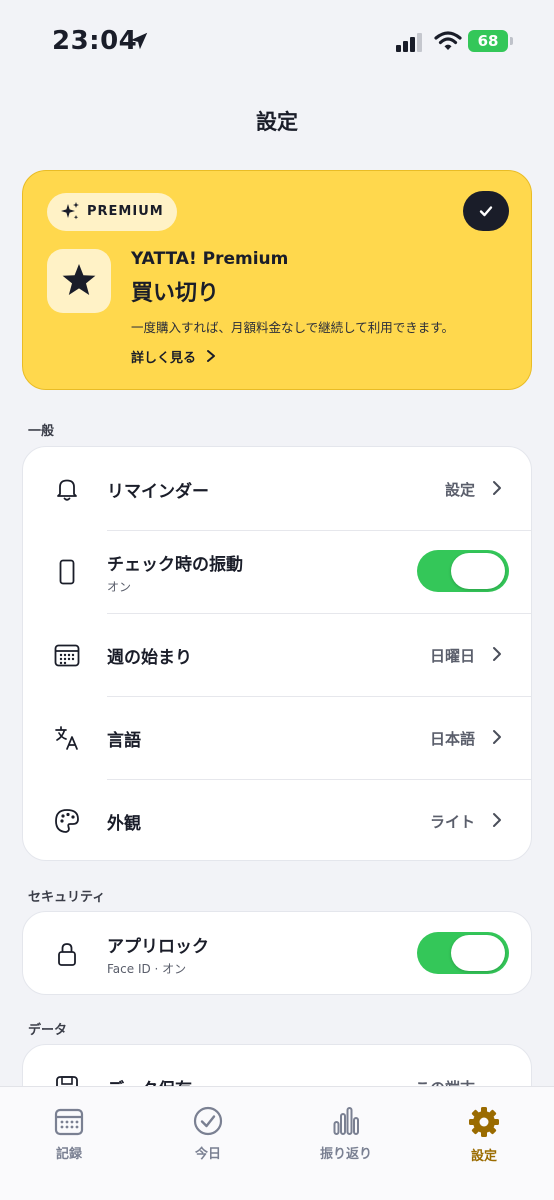  I want to click on palette-icon, so click(67, 821).